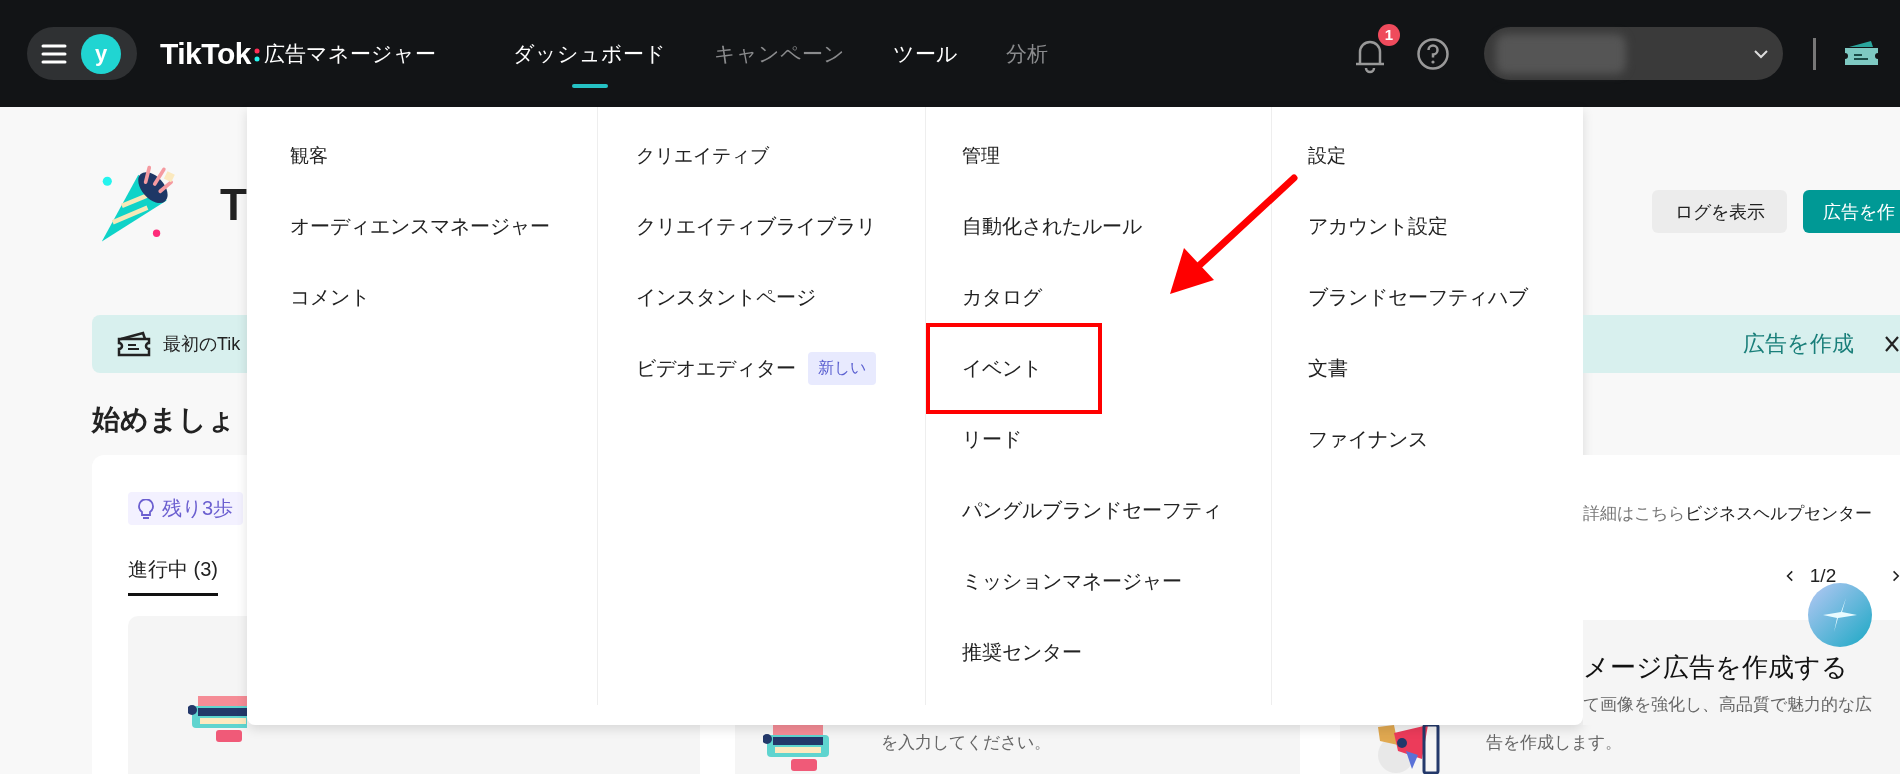 The width and height of the screenshot is (1900, 774). Describe the element at coordinates (1892, 344) in the screenshot. I see `close-icon` at that location.